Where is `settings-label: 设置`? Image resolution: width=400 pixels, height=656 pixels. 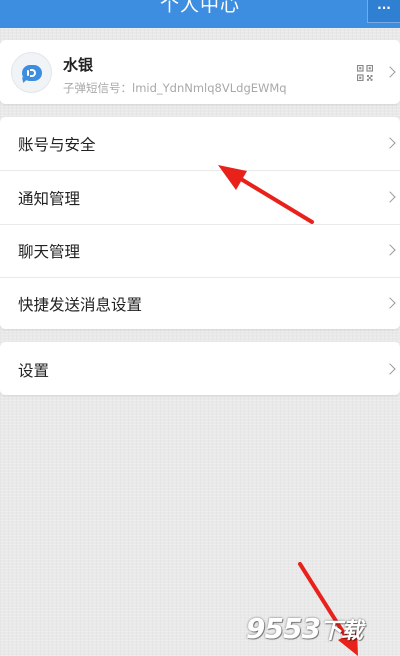
settings-label: 设置 is located at coordinates (34, 371).